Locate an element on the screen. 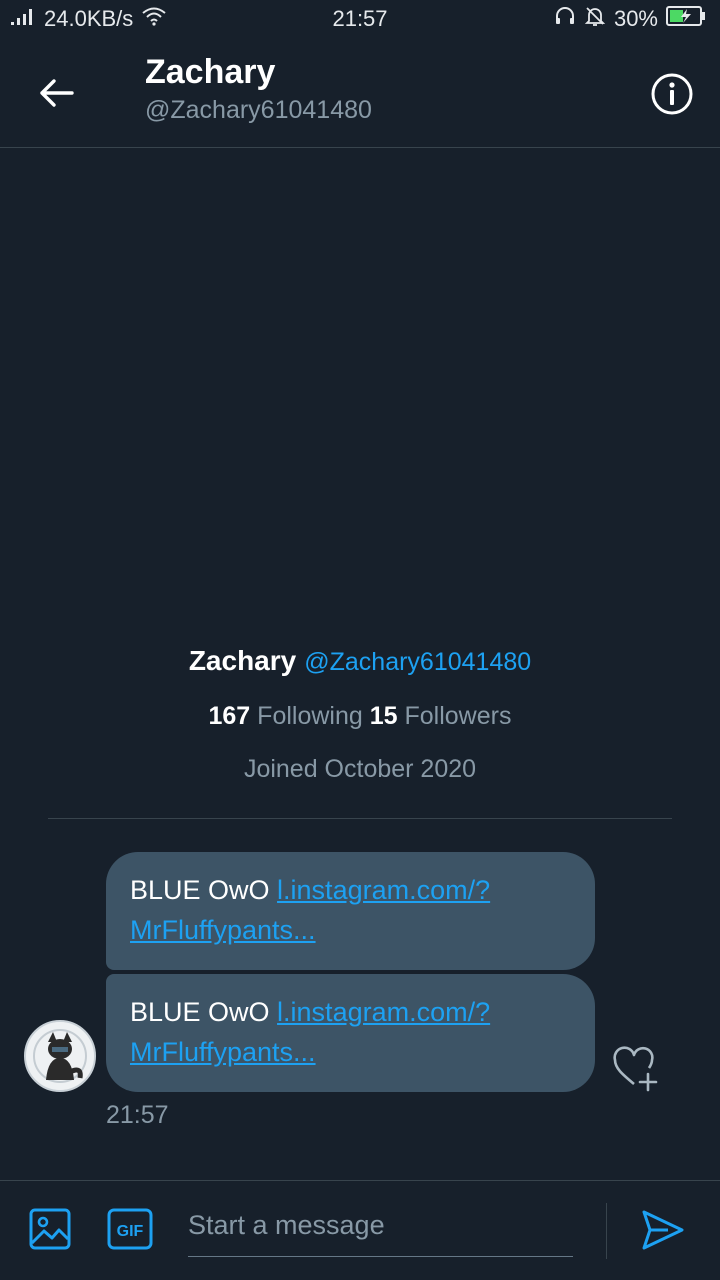  avatar is located at coordinates (60, 1056).